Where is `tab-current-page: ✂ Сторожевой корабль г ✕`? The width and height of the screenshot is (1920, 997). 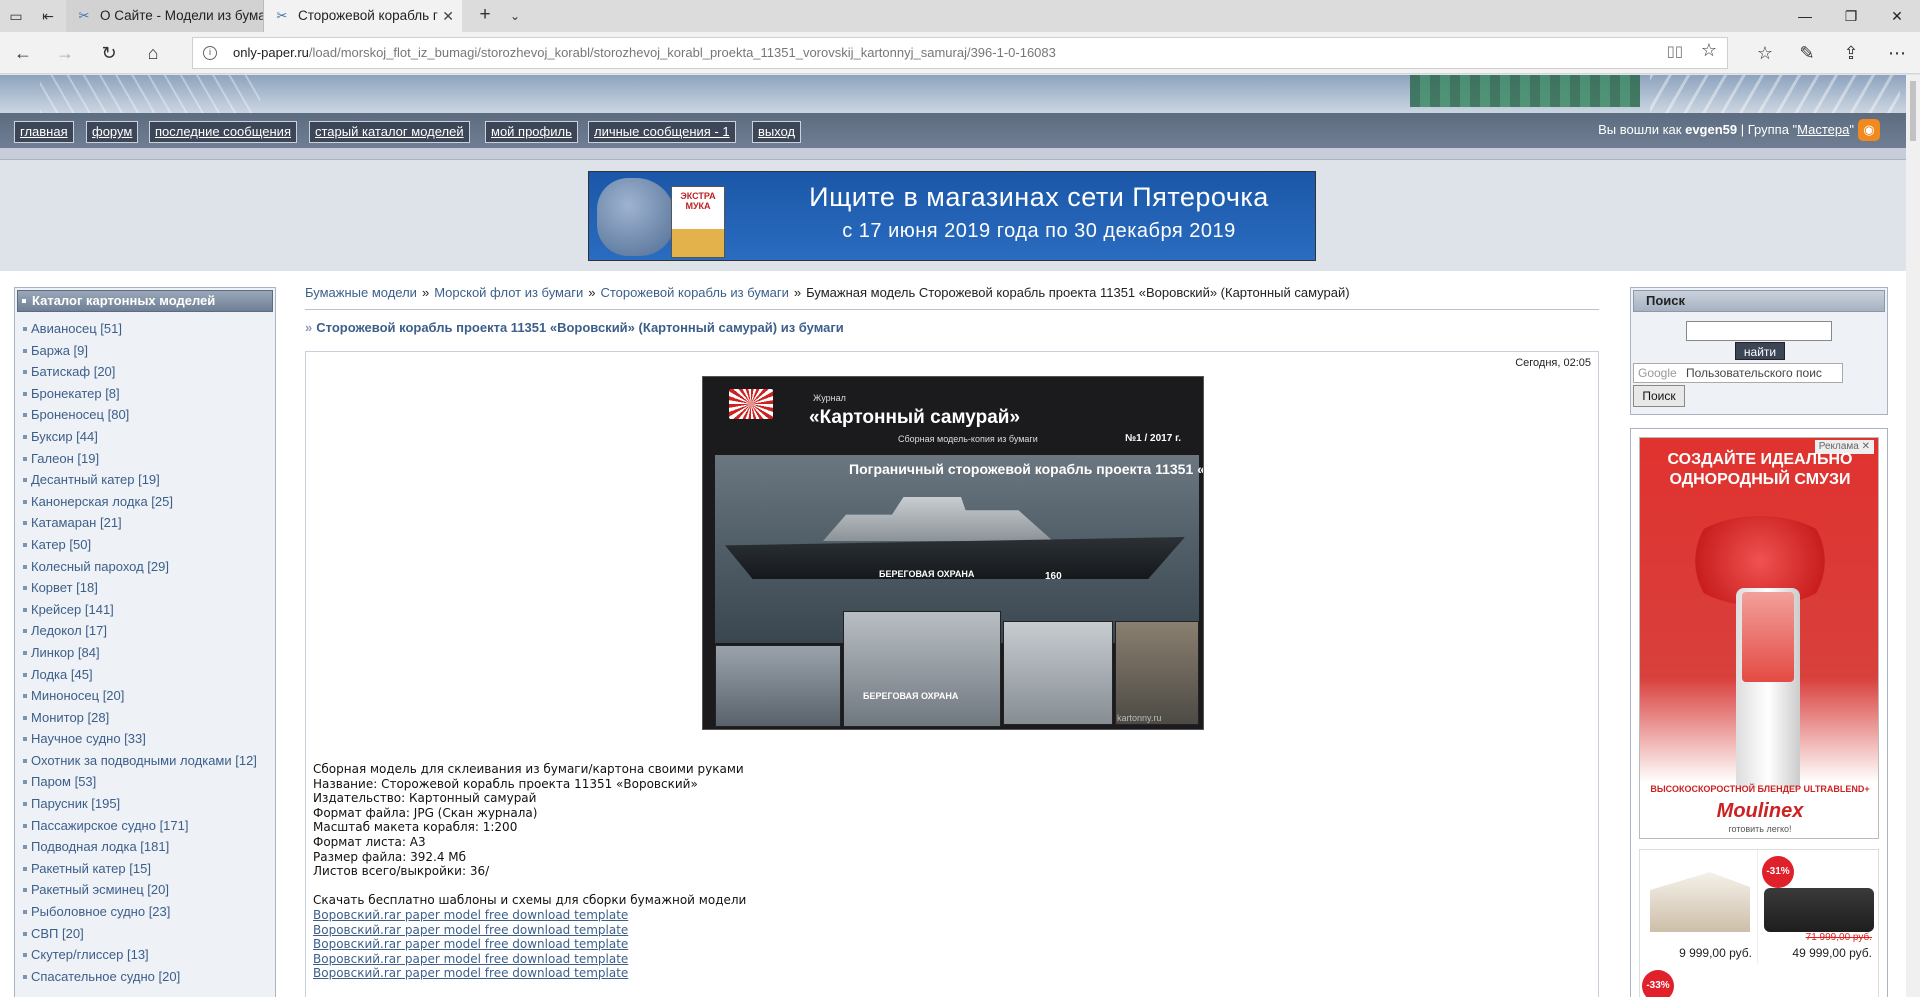 tab-current-page: ✂ Сторожевой корабль г ✕ is located at coordinates (363, 16).